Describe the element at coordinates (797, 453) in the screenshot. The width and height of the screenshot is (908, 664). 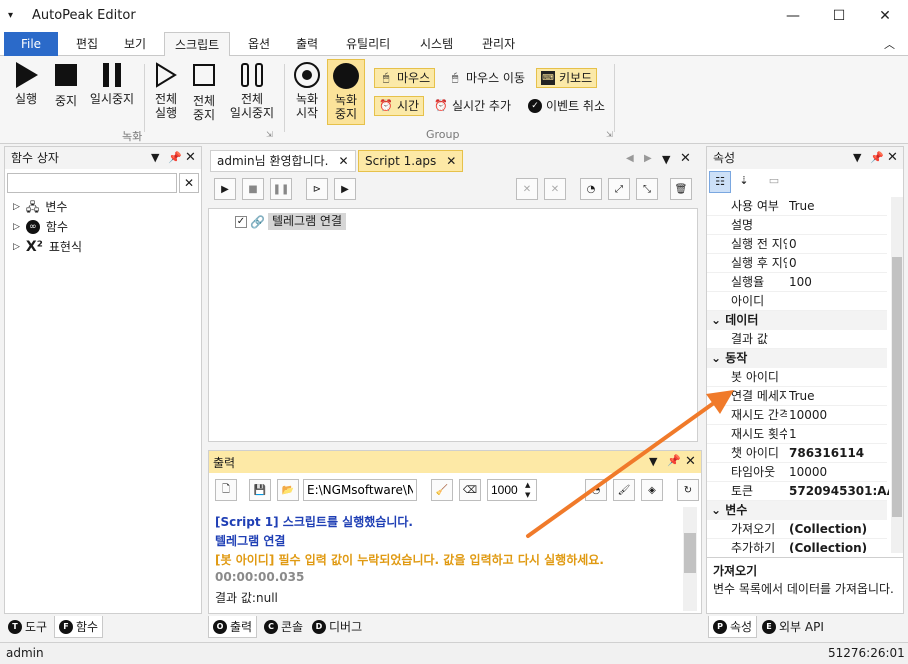
I see `property-row: 챗 아이디 786316114` at that location.